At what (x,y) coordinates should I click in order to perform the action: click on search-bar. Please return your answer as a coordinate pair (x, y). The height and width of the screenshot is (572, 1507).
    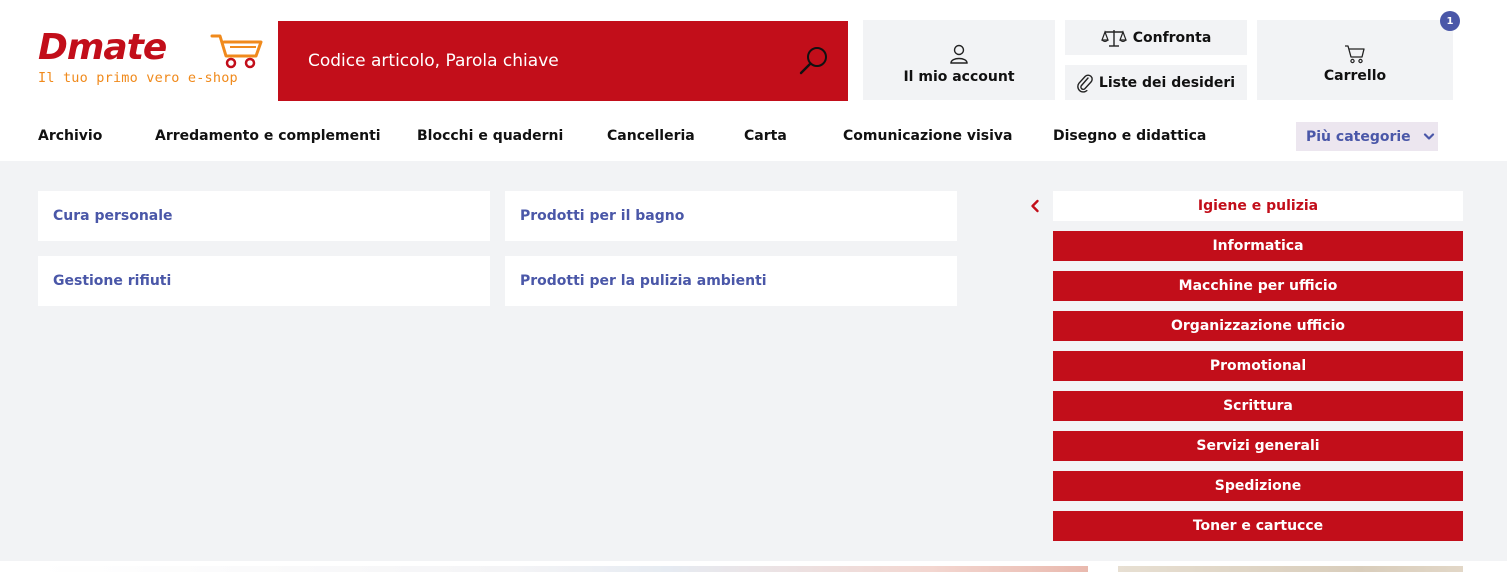
    Looking at the image, I should click on (563, 61).